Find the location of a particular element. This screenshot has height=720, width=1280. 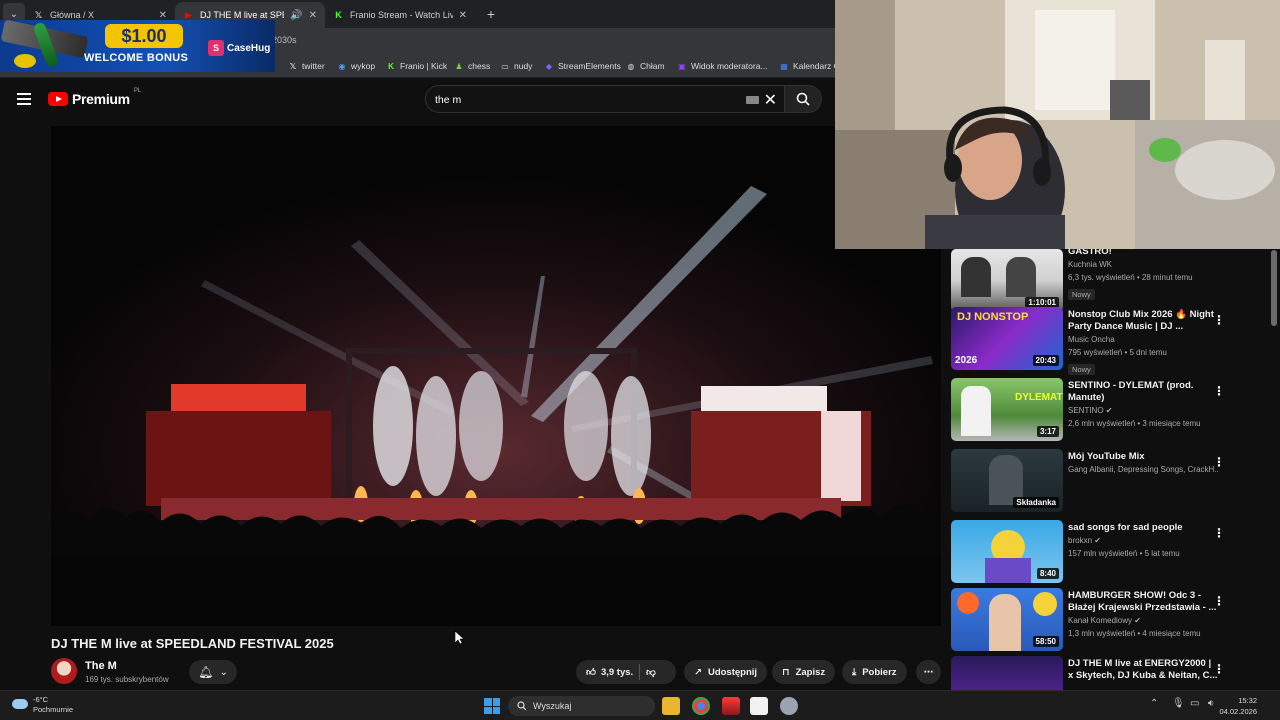

file-explorer-icon is located at coordinates (671, 706).